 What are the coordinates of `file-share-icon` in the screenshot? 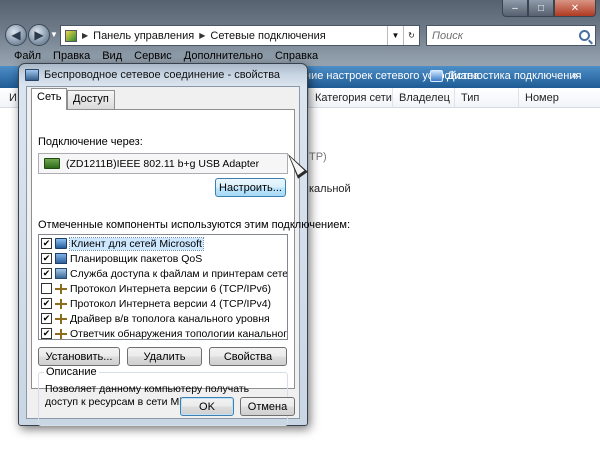 It's located at (61, 273).